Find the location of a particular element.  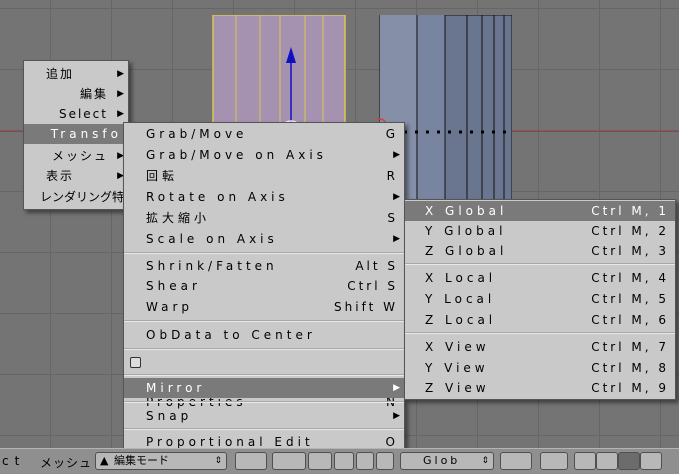

rotate-widget-icon is located at coordinates (365, 461).